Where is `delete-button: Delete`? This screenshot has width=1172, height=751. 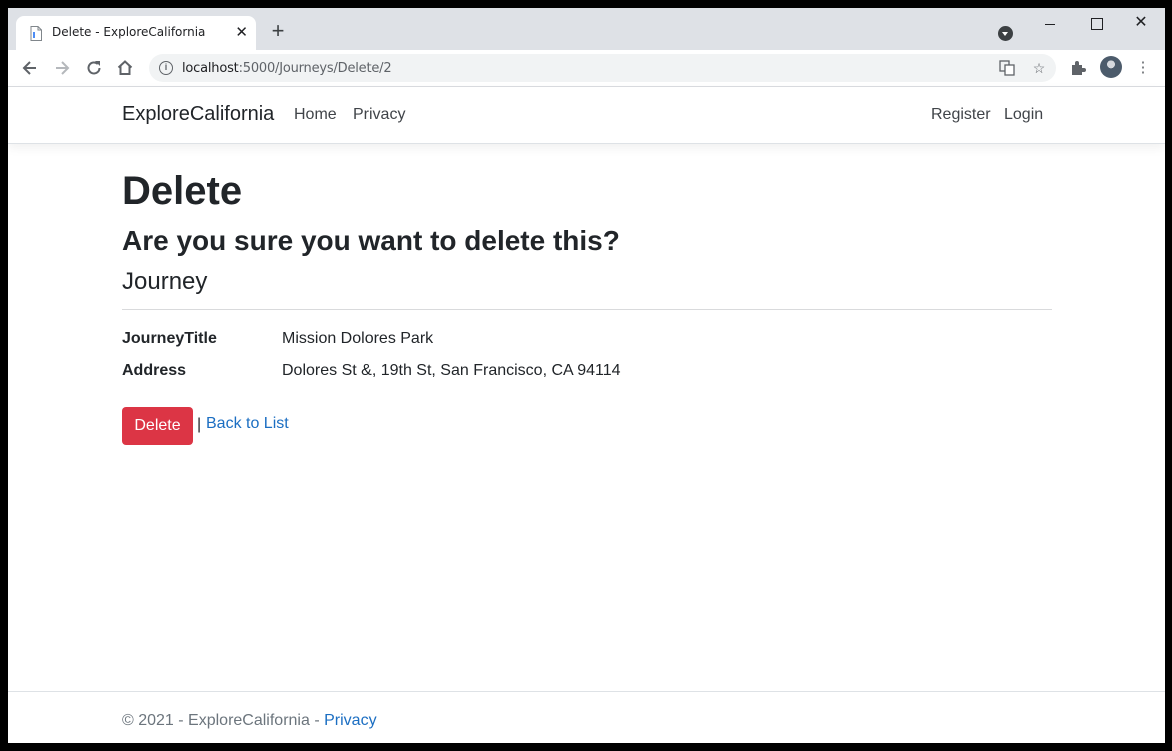 delete-button: Delete is located at coordinates (157, 426).